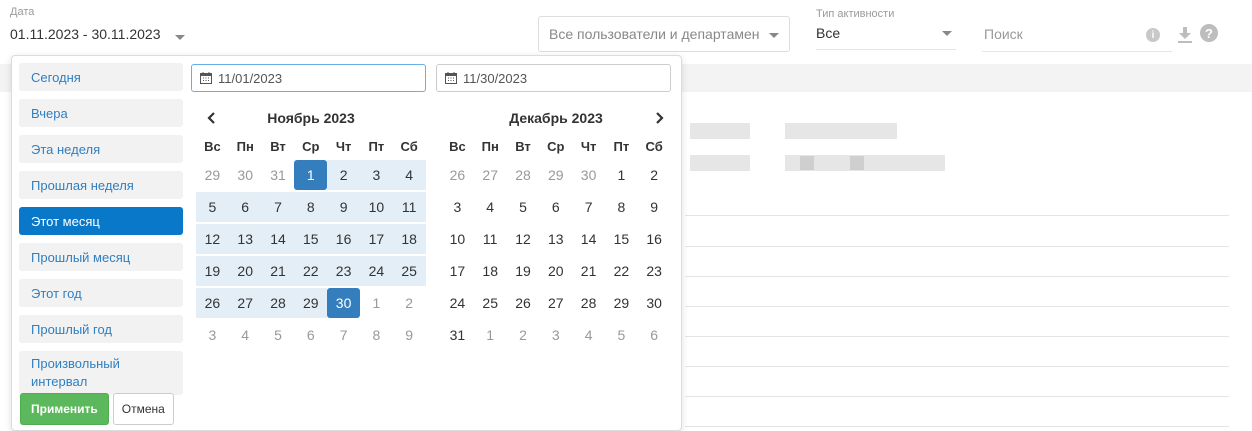 This screenshot has width=1252, height=431. Describe the element at coordinates (212, 118) in the screenshot. I see `prev-month-icon` at that location.